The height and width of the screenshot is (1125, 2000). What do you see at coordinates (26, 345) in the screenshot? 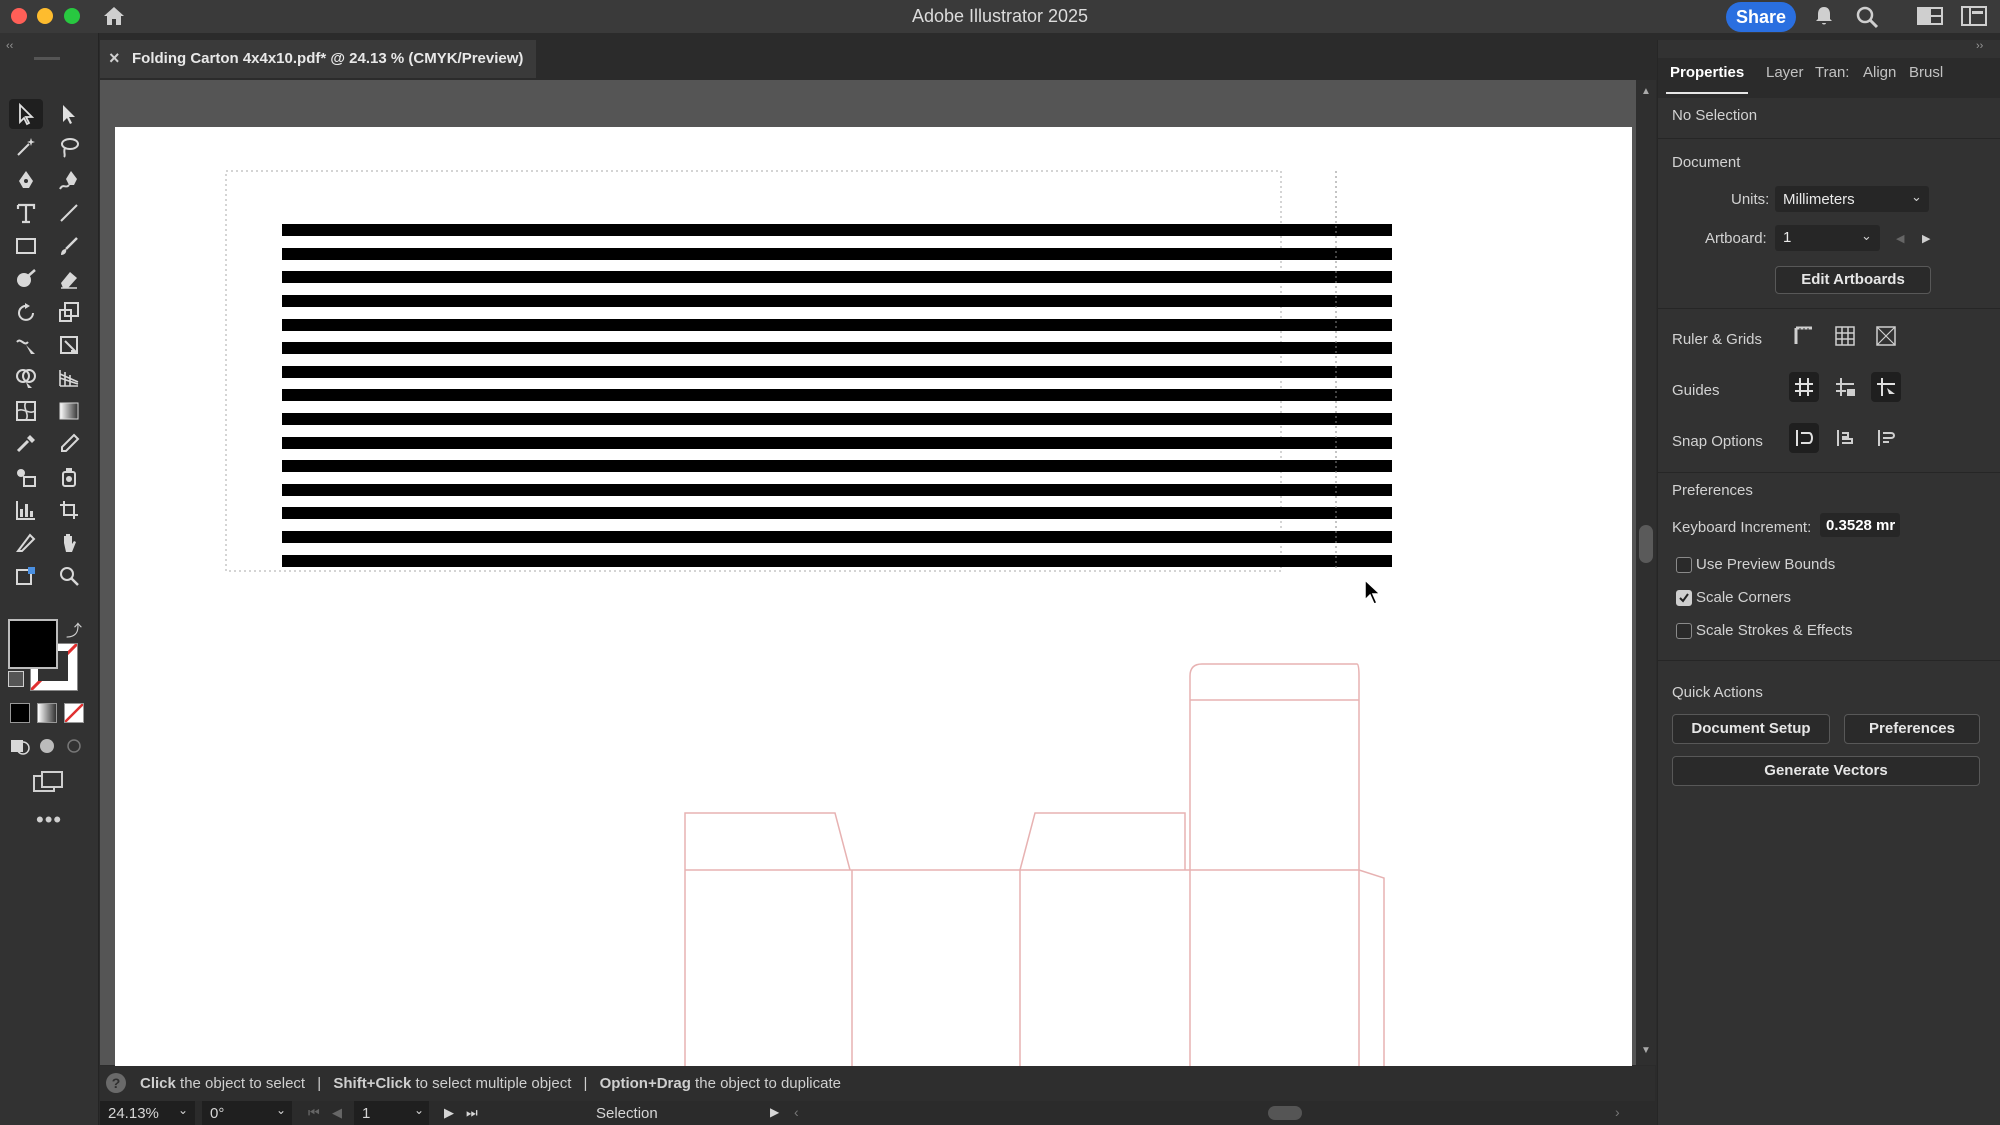
I see `warp-tool-icon` at bounding box center [26, 345].